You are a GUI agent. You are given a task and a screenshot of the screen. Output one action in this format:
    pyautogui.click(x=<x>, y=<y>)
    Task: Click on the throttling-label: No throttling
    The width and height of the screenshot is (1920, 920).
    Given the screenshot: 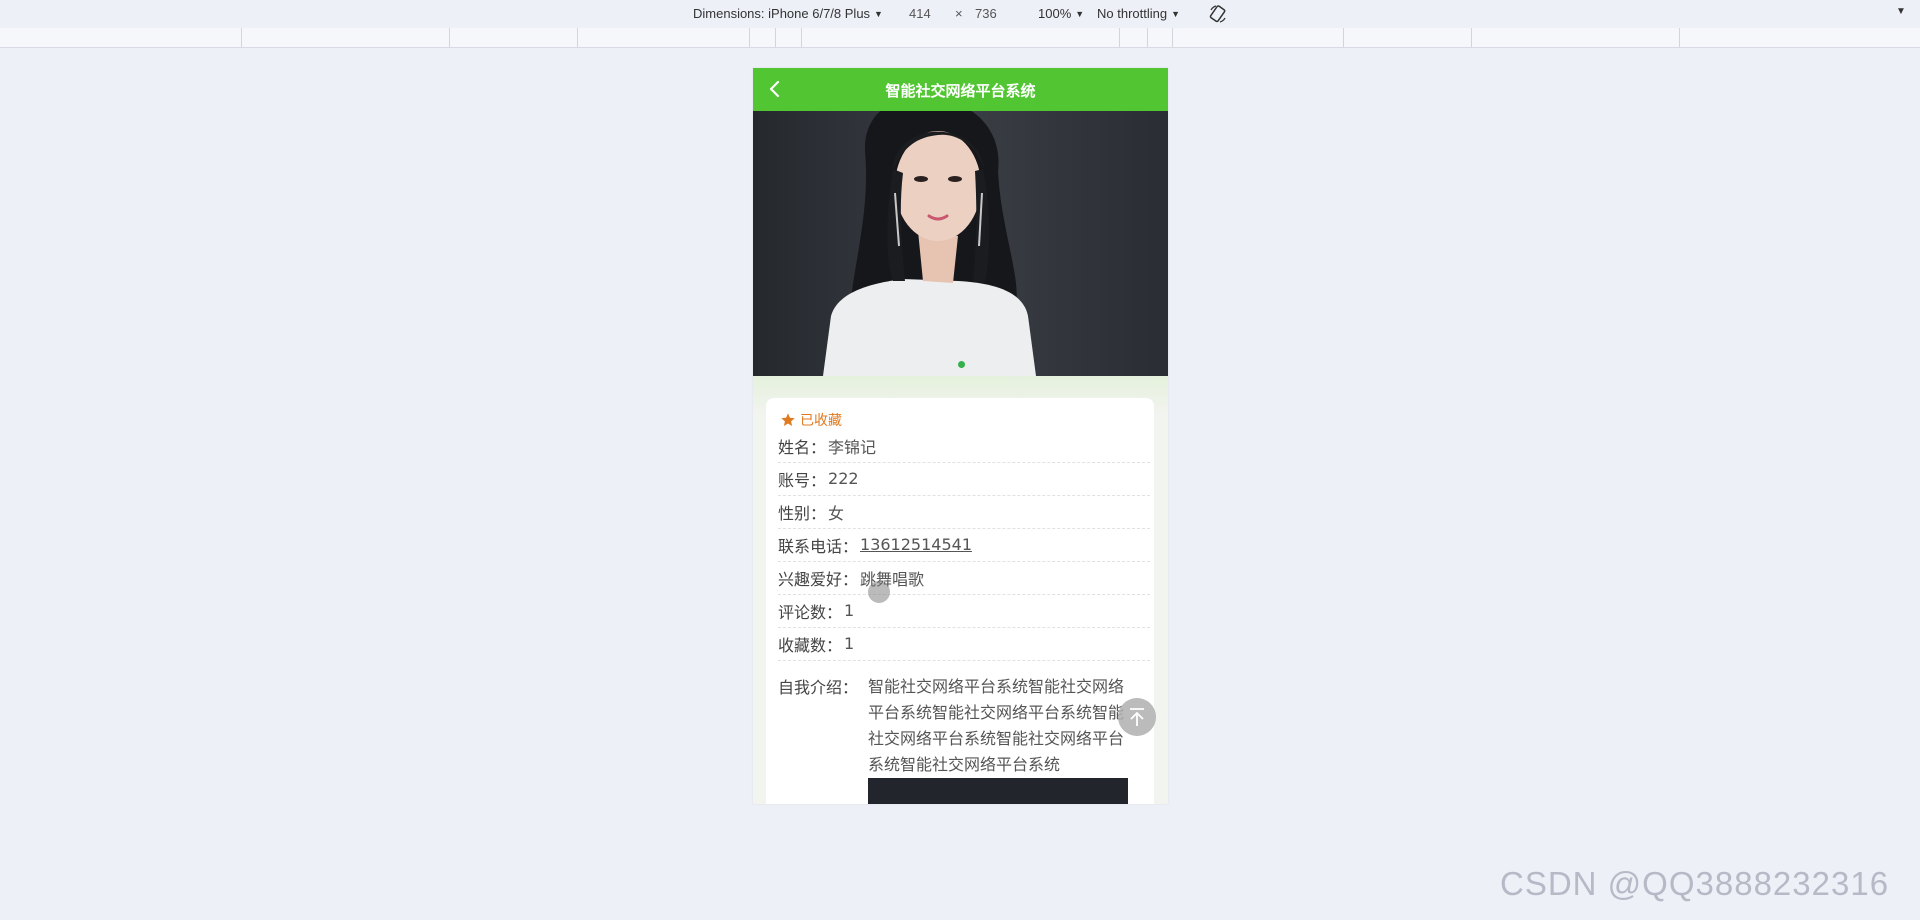 What is the action you would take?
    pyautogui.click(x=1132, y=13)
    